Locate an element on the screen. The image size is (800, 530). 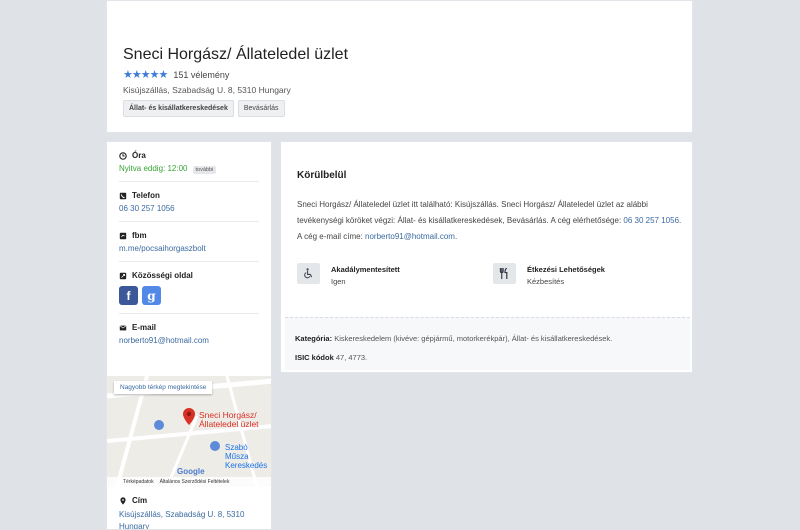
cutlery-icon is located at coordinates (504, 273).